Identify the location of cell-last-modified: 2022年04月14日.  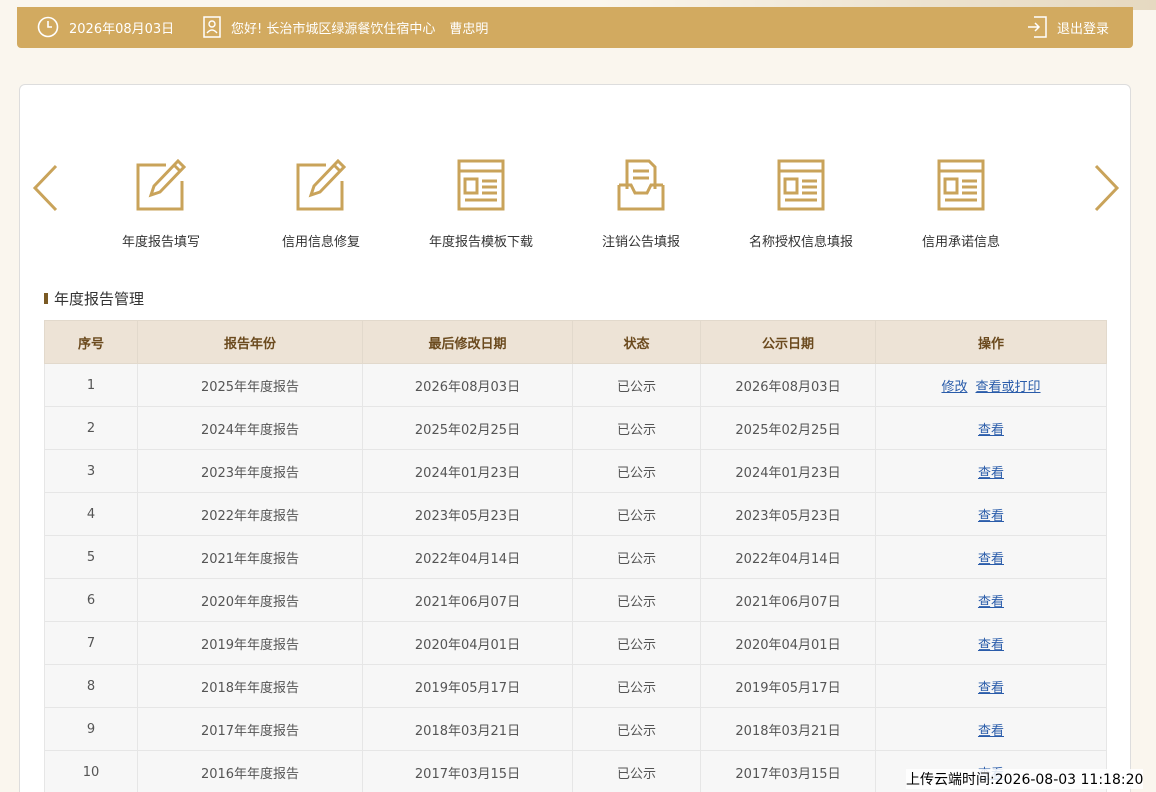
(467, 557).